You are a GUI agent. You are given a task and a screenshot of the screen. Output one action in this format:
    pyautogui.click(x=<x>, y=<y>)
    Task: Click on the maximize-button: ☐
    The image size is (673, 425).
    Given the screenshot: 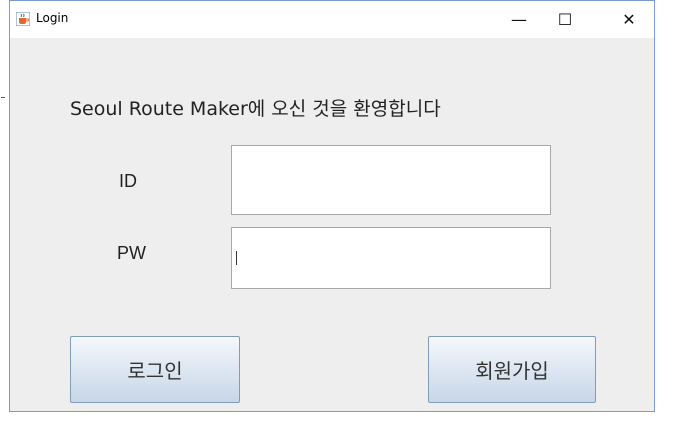 What is the action you would take?
    pyautogui.click(x=565, y=19)
    